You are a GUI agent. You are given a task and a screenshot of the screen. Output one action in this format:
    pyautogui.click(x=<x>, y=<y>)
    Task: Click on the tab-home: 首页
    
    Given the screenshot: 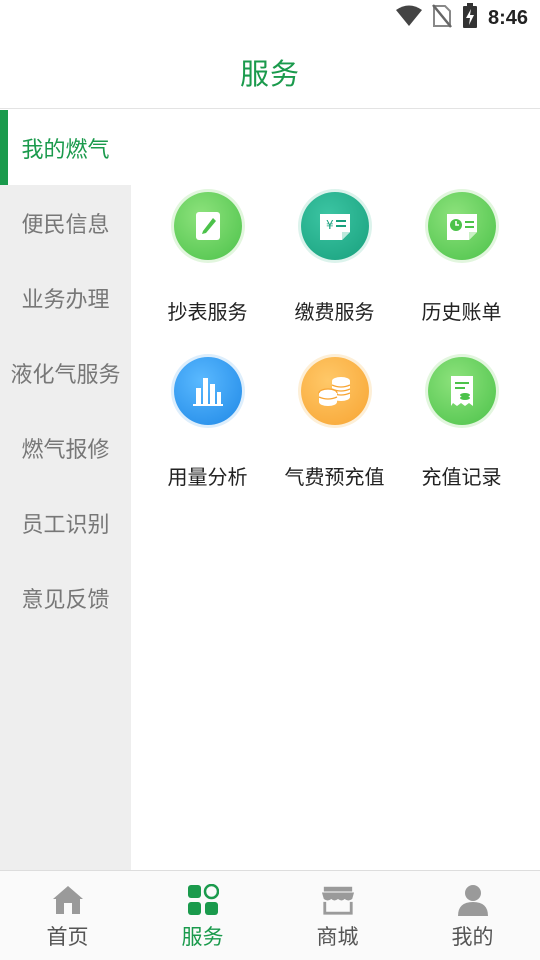 What is the action you would take?
    pyautogui.click(x=67, y=915)
    